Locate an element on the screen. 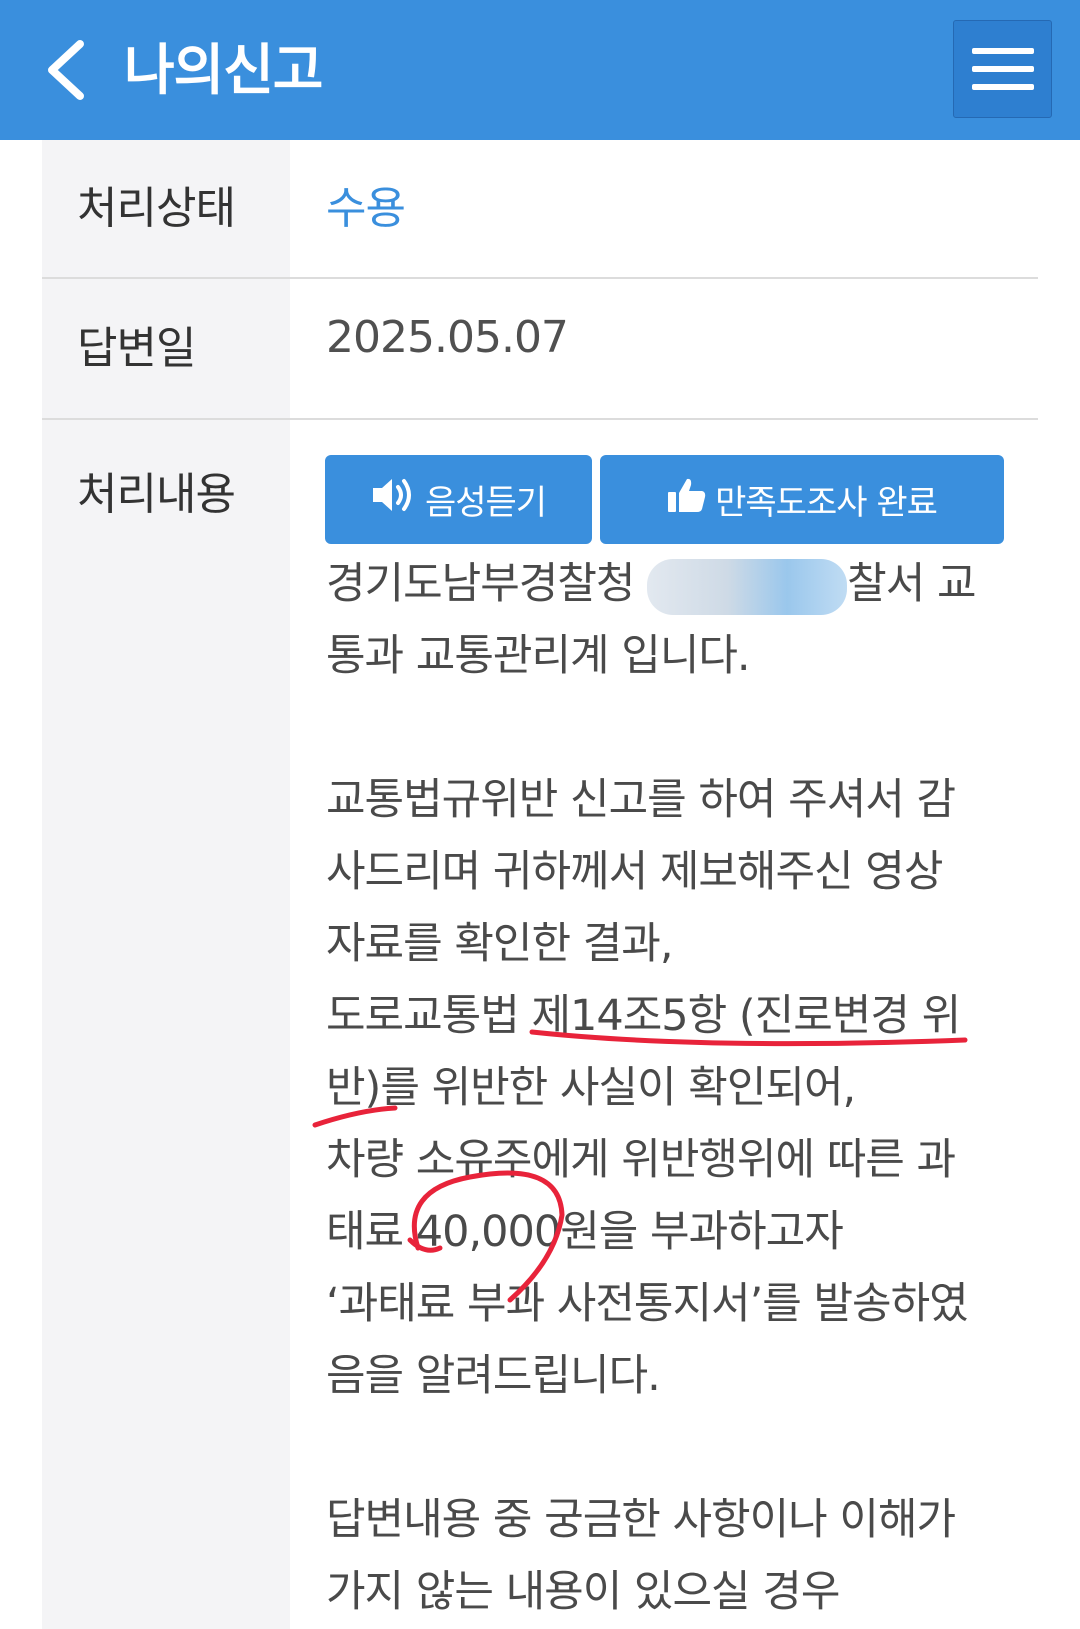 This screenshot has width=1080, height=1629. content-line: 교통법규위반 신고를 하여 주셔서 감 is located at coordinates (641, 800).